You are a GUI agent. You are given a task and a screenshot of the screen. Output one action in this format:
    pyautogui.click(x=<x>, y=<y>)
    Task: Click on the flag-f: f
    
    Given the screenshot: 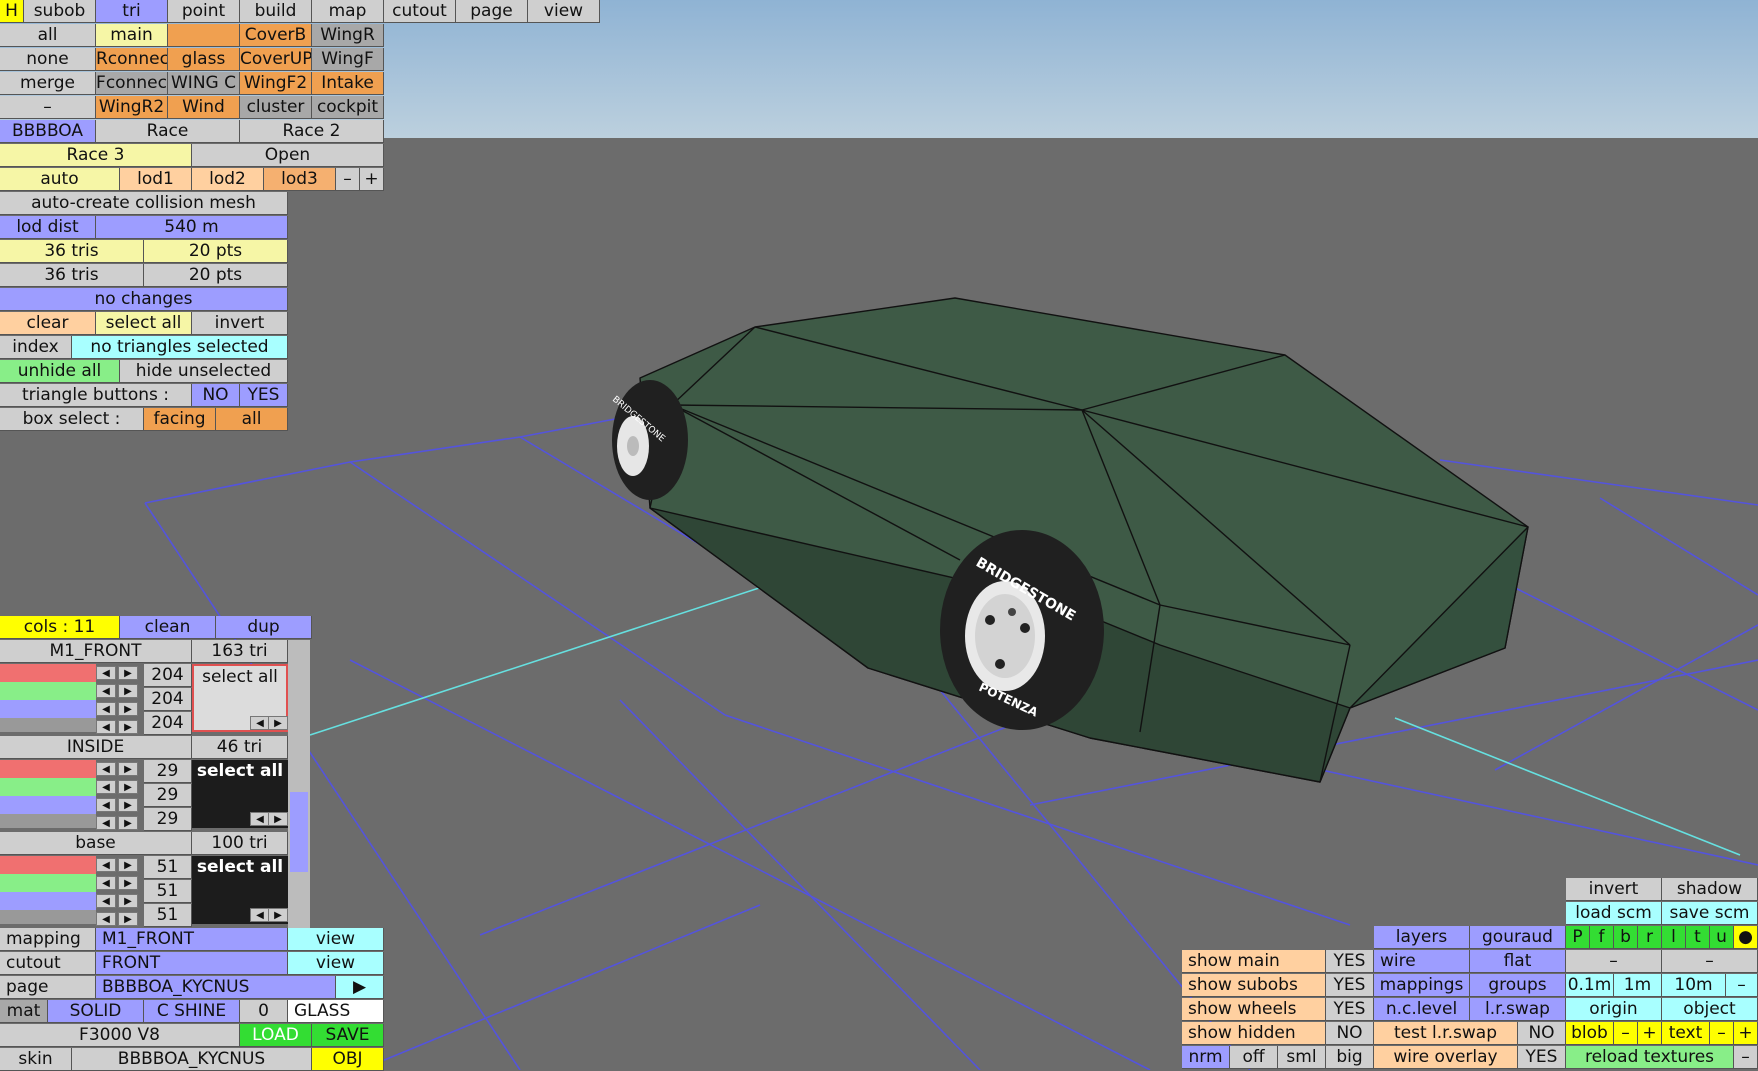 What is the action you would take?
    pyautogui.click(x=1602, y=937)
    